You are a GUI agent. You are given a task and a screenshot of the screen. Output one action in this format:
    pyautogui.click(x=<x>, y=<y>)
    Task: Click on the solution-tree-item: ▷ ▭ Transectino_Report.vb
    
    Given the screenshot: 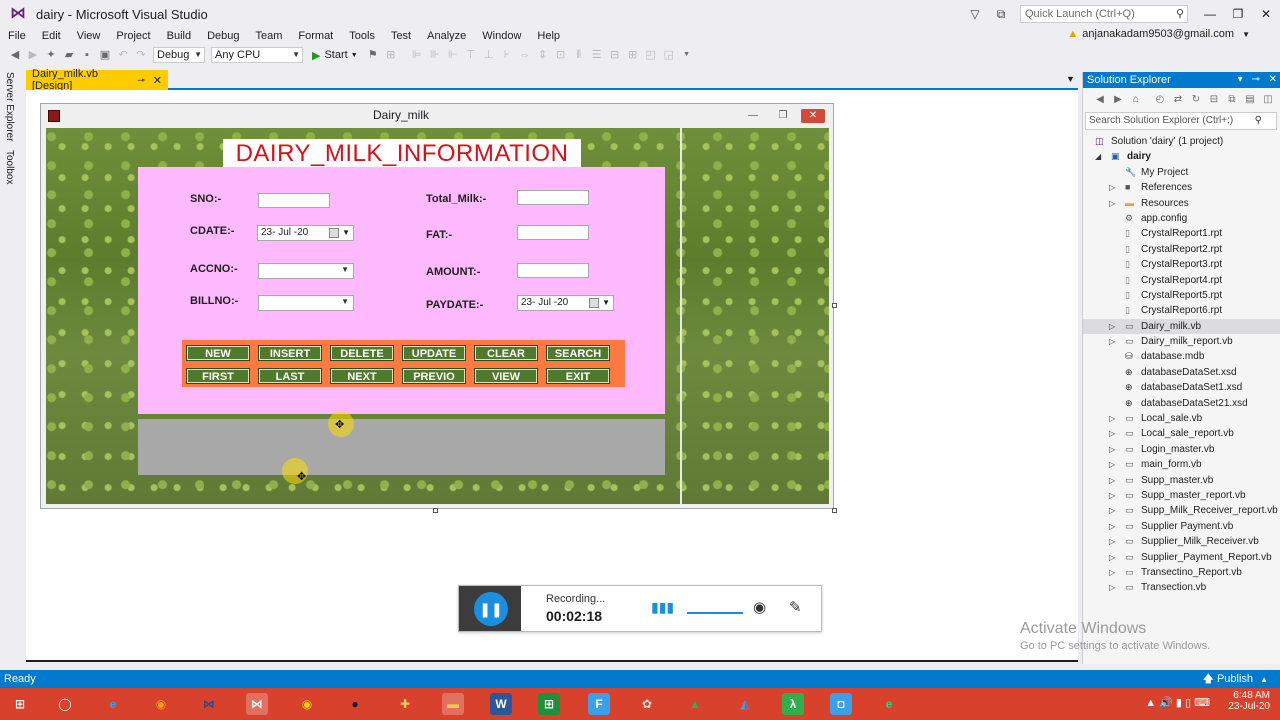 What is the action you would take?
    pyautogui.click(x=1181, y=572)
    